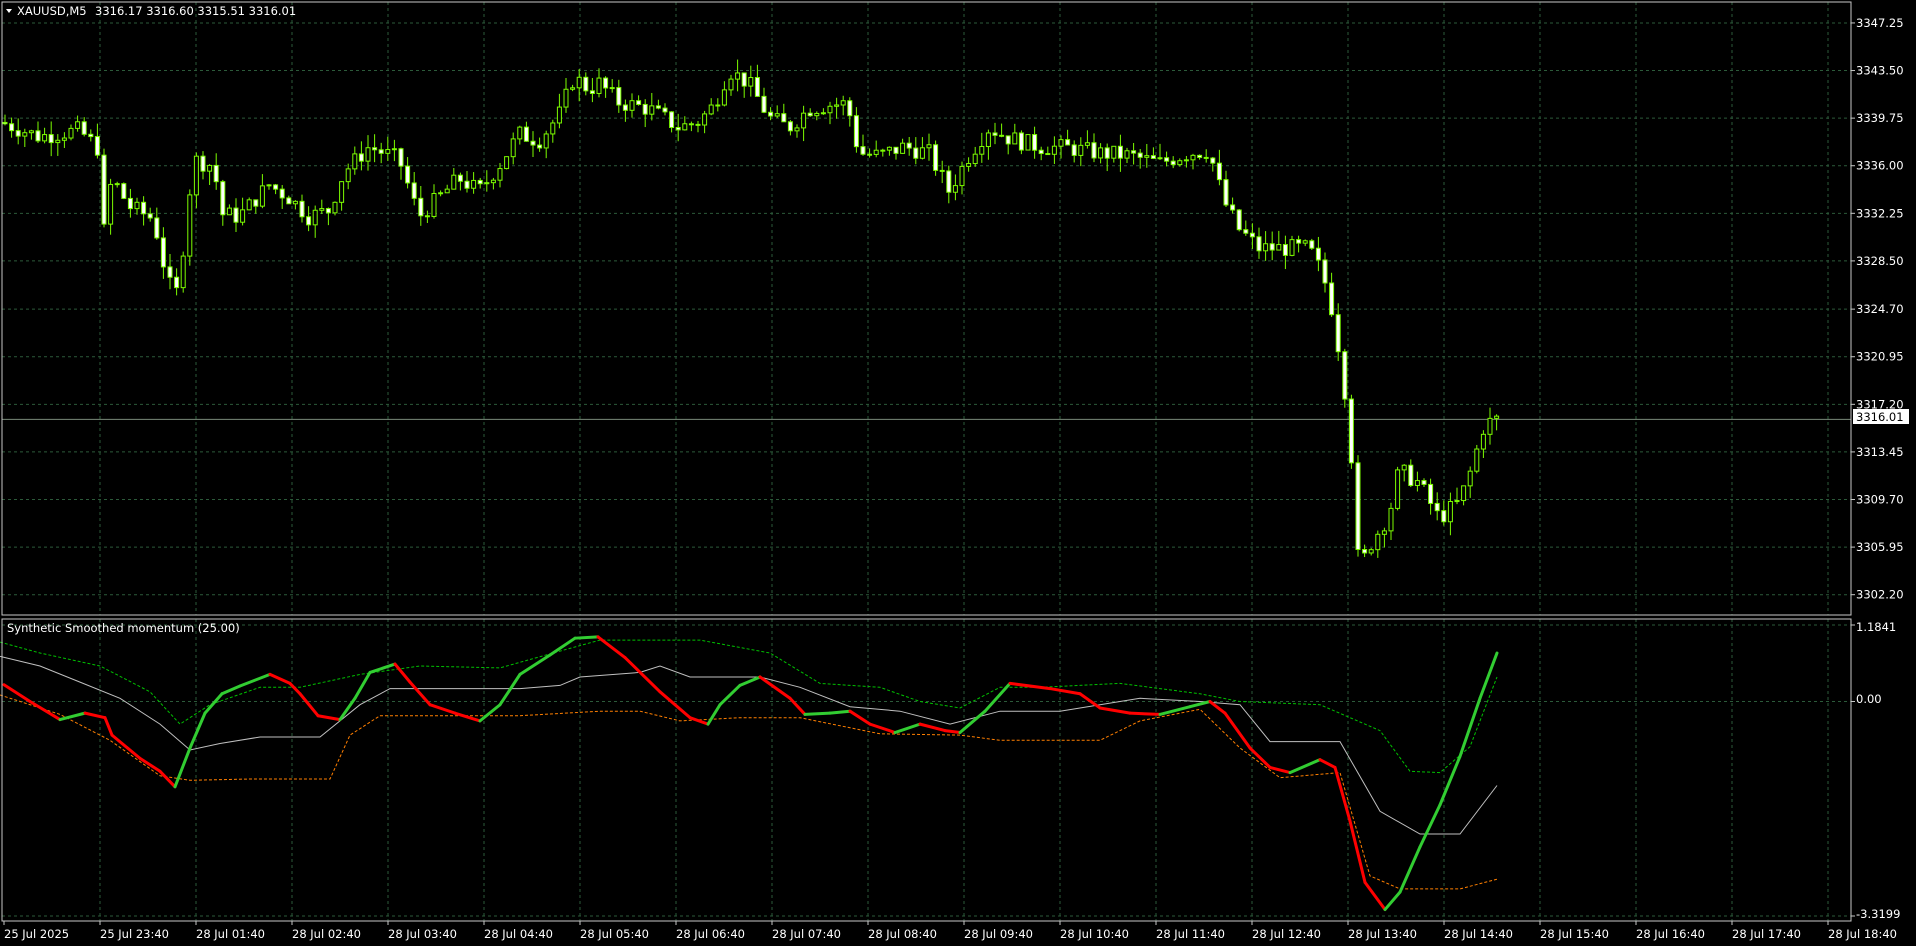 This screenshot has width=1916, height=946. I want to click on indicator-title: Synthetic Smoothed momentum (25.00), so click(123, 628).